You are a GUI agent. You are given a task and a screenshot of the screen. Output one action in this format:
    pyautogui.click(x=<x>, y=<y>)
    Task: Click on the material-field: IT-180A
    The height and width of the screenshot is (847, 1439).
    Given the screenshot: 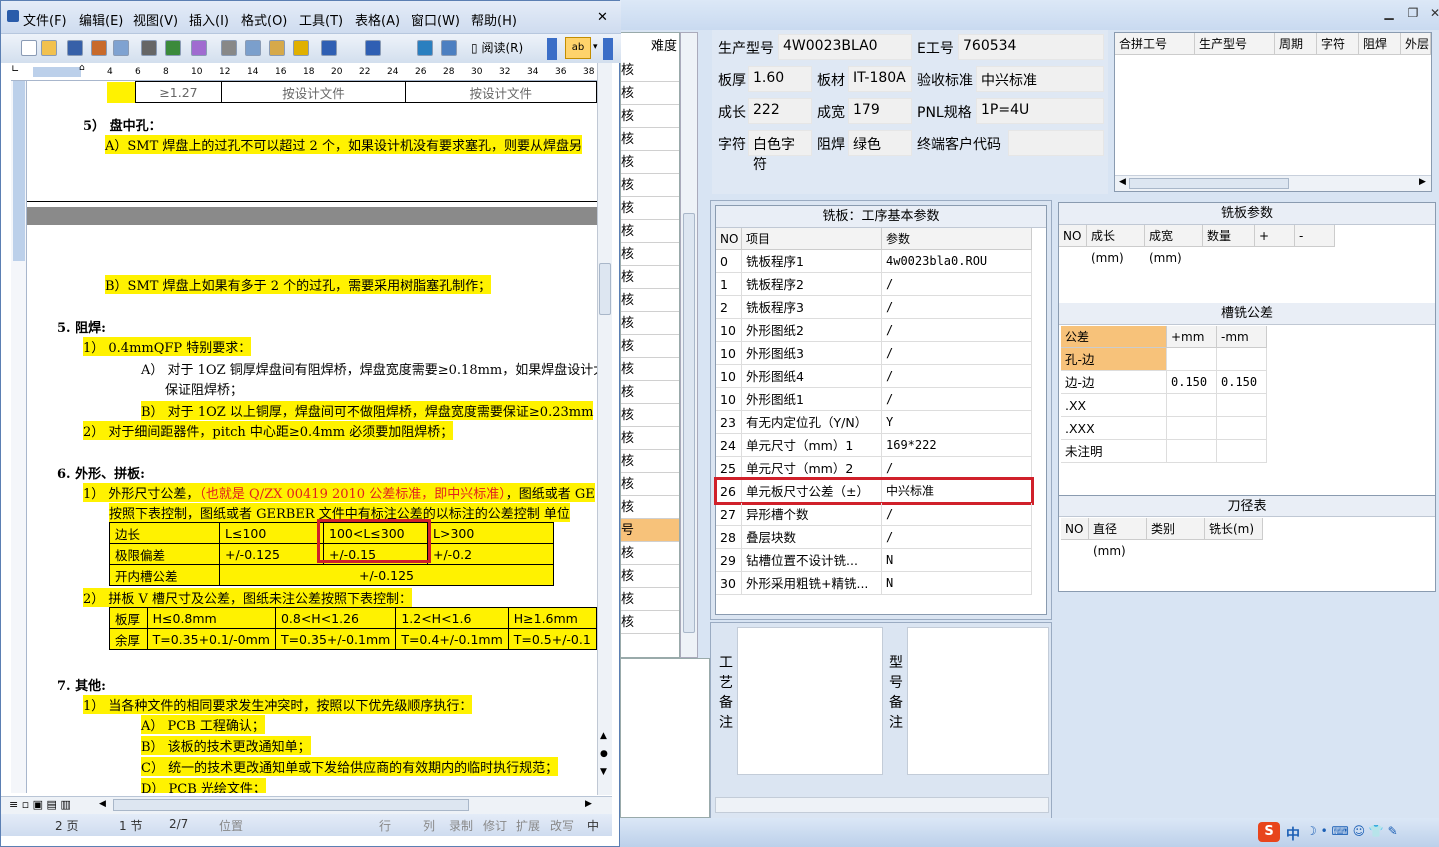 What is the action you would take?
    pyautogui.click(x=880, y=79)
    